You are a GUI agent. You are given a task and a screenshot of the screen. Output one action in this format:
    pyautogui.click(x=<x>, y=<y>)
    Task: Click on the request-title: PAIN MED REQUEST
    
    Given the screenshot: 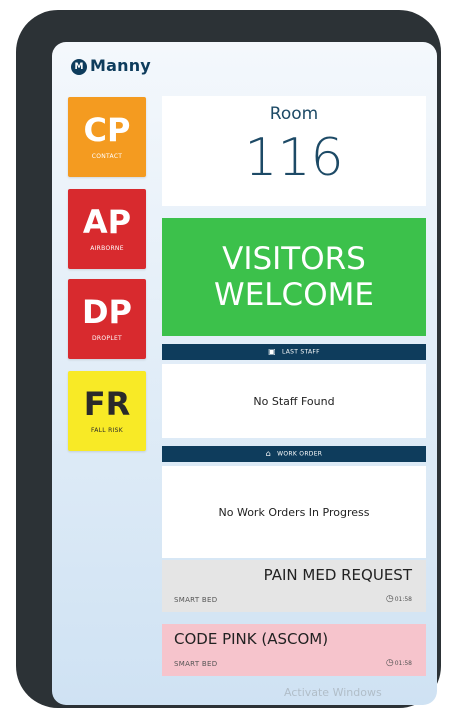 What is the action you would take?
    pyautogui.click(x=337, y=575)
    